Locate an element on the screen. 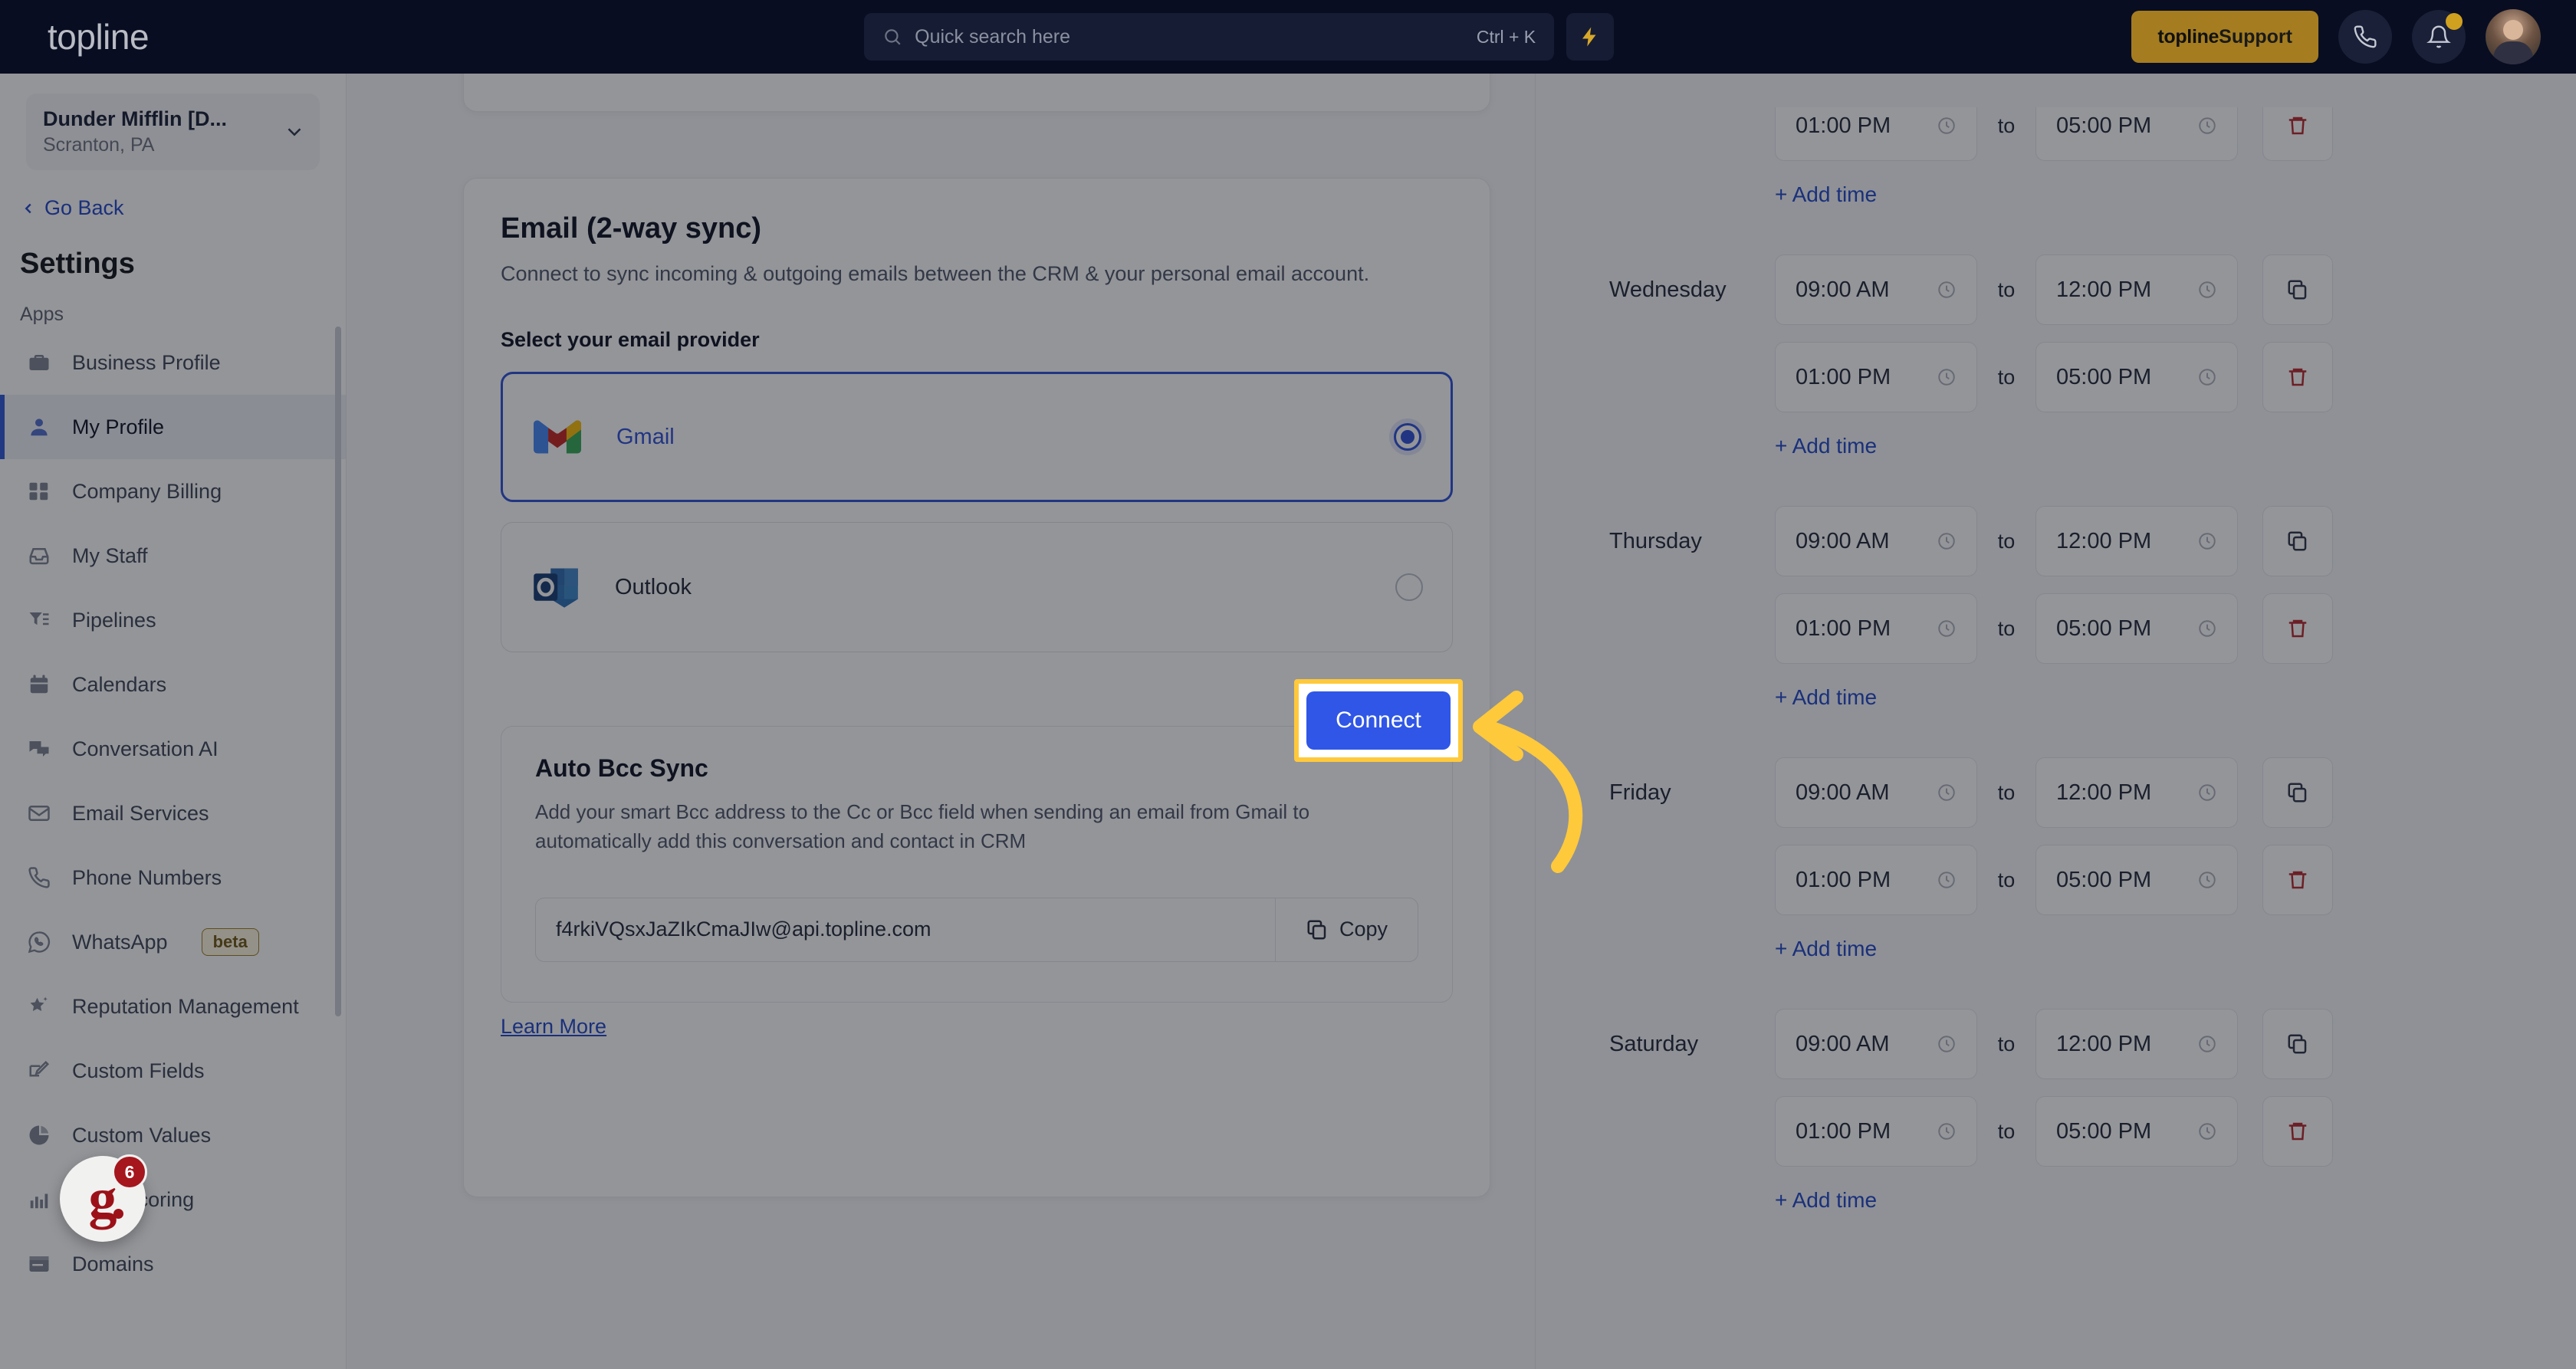 This screenshot has width=2576, height=1369. sidebar-item-my-profile: My Profile is located at coordinates (173, 427).